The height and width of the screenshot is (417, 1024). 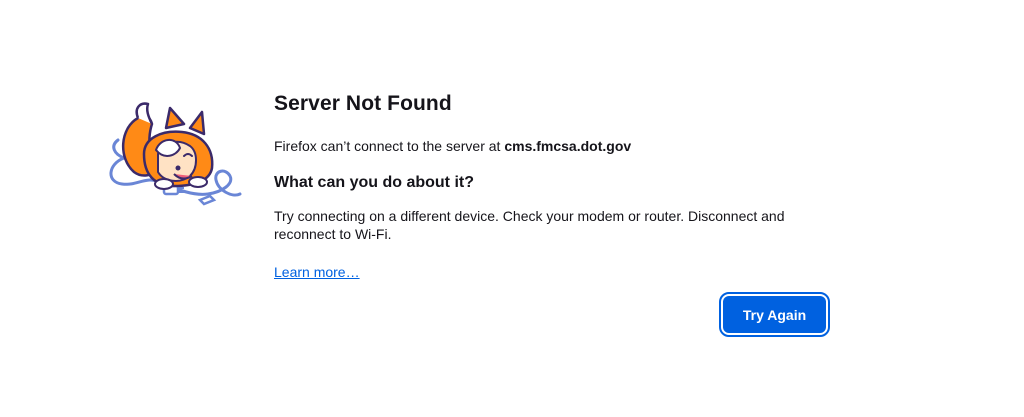 What do you see at coordinates (774, 314) in the screenshot?
I see `try-again-button: Try Again` at bounding box center [774, 314].